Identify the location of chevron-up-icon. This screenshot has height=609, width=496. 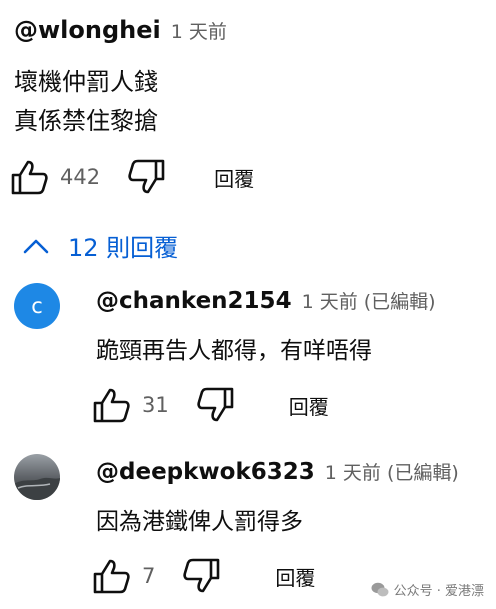
(36, 246).